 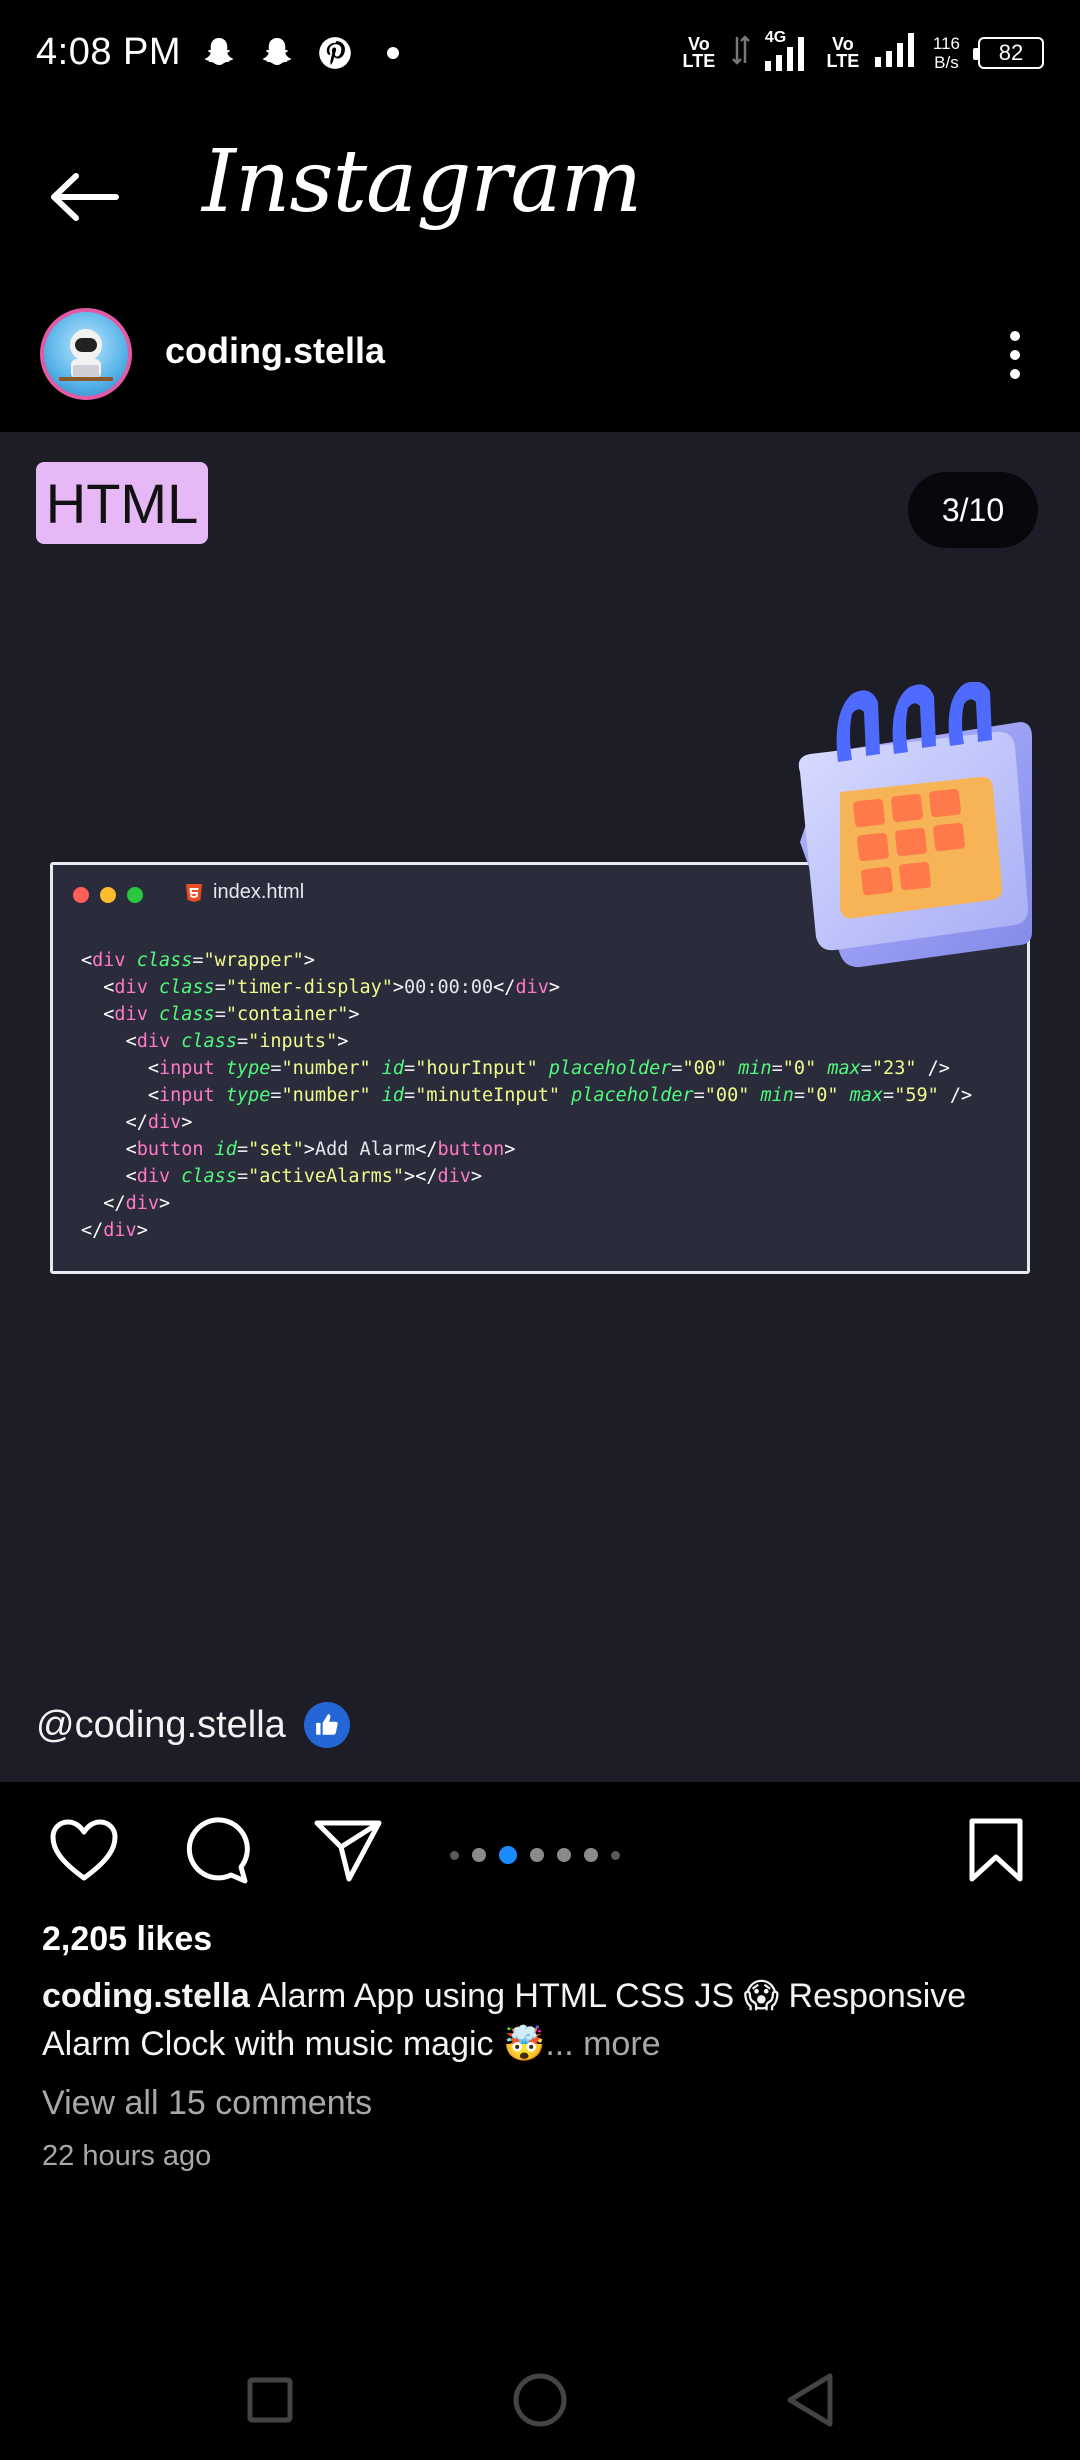 What do you see at coordinates (602, 2044) in the screenshot?
I see `more-link: ... more` at bounding box center [602, 2044].